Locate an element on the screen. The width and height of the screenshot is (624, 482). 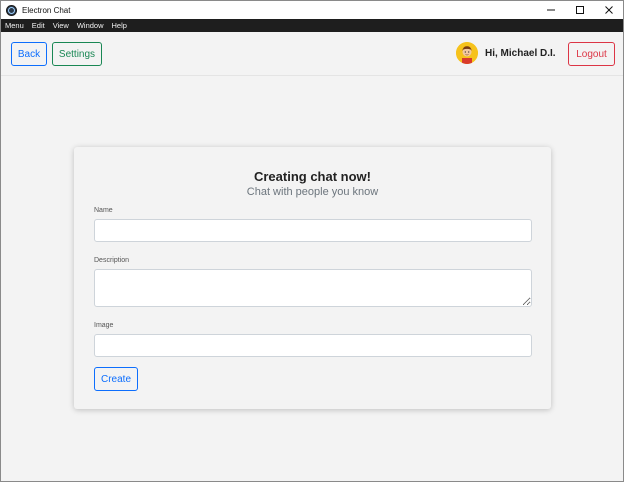
maximize-button is located at coordinates (579, 10).